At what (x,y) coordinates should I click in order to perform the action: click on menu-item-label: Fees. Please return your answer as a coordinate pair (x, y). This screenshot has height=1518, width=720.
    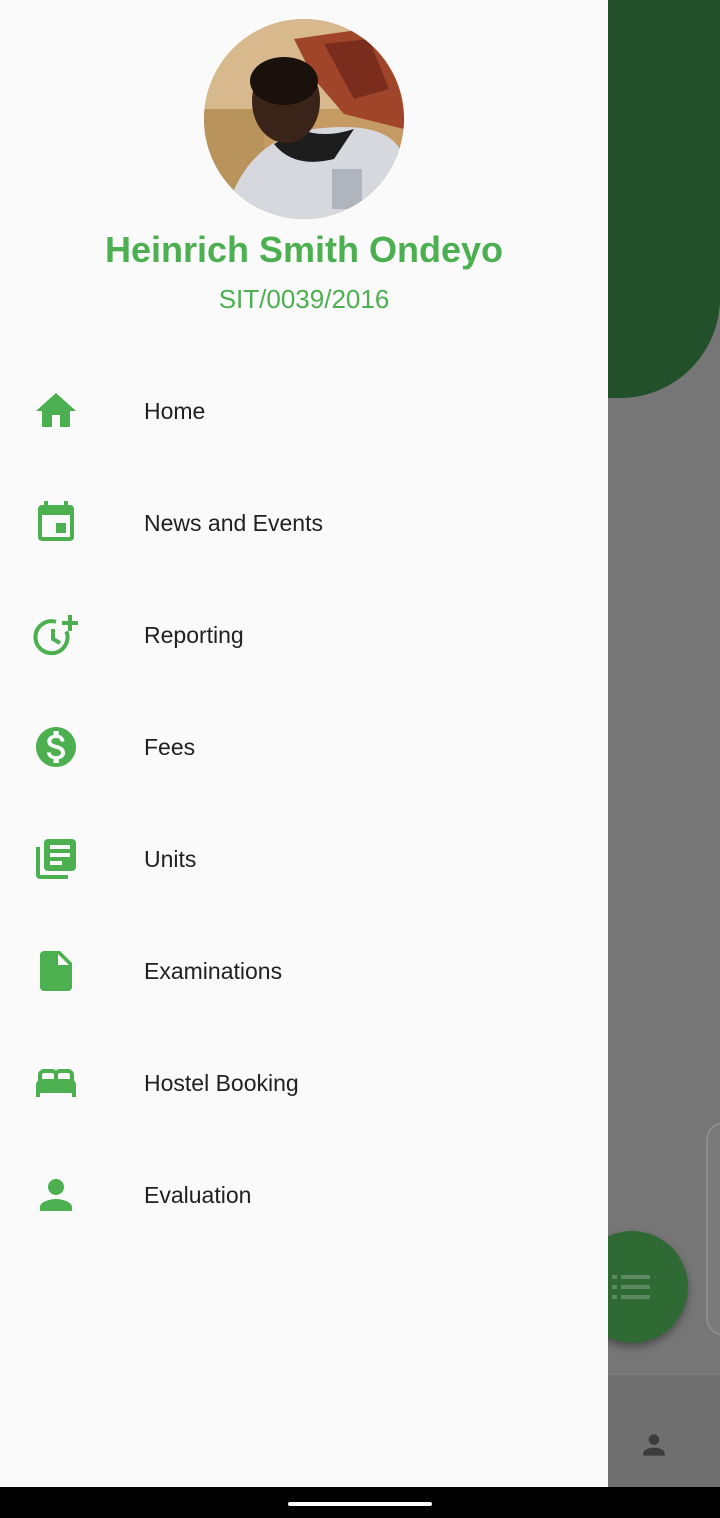
    Looking at the image, I should click on (170, 747).